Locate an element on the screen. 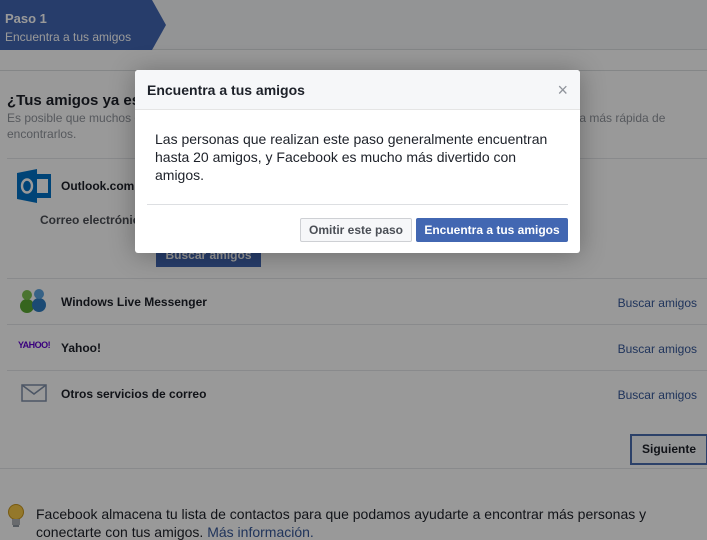 The height and width of the screenshot is (540, 707). find-friends-button: Encuentra a tus amigos is located at coordinates (492, 230).